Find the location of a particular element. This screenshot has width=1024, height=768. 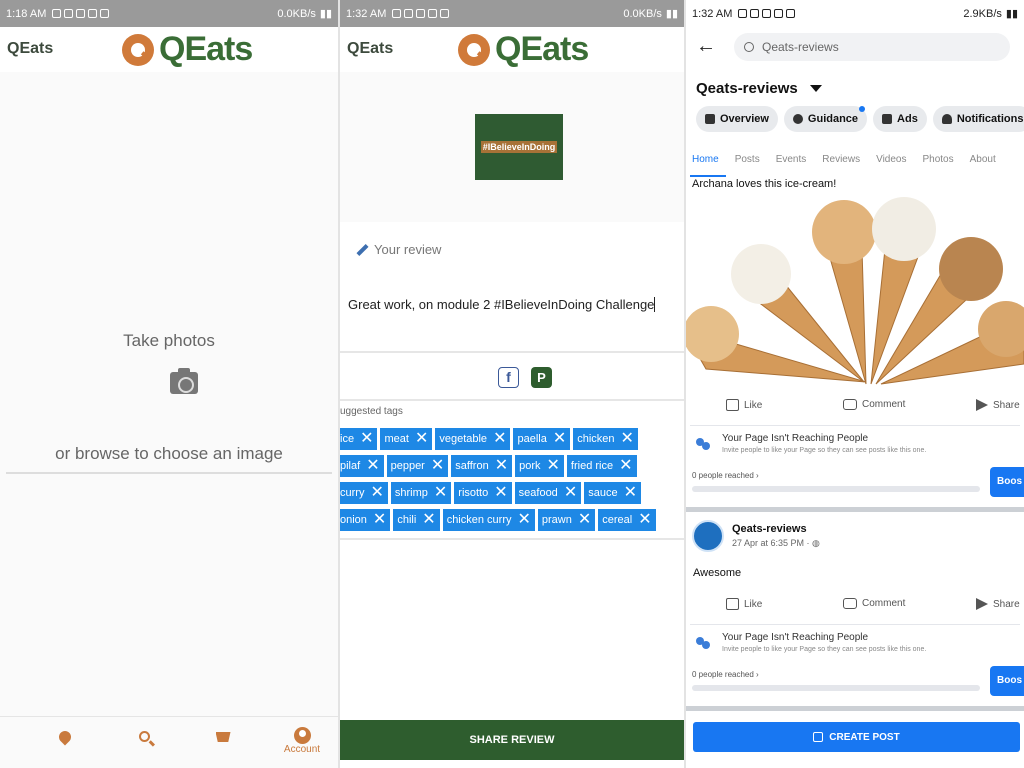

chip-guidance: Guidance is located at coordinates (825, 119).